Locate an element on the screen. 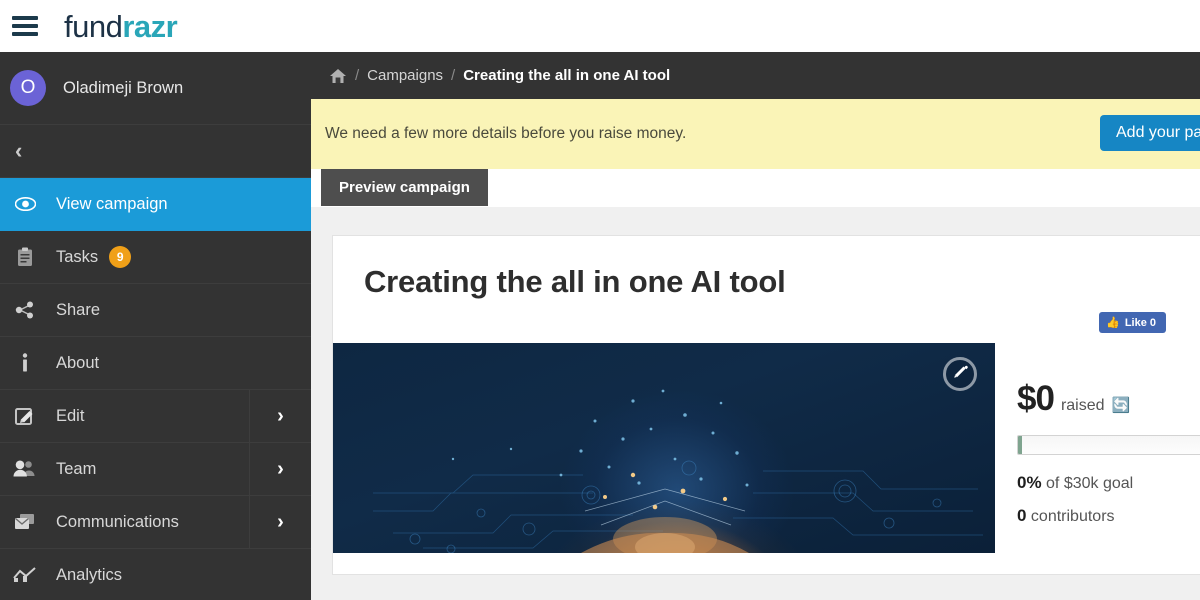  facebook-like-label: Like 0 is located at coordinates (1140, 322).